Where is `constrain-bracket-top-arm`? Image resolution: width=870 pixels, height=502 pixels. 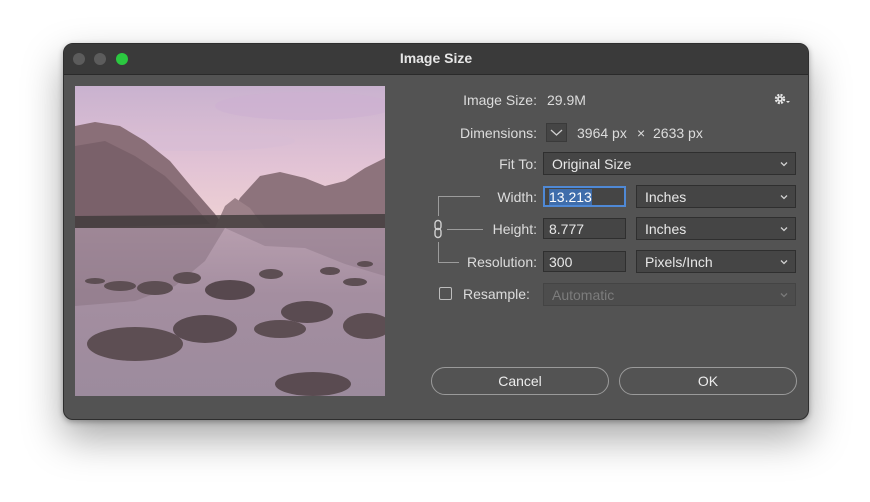 constrain-bracket-top-arm is located at coordinates (459, 196).